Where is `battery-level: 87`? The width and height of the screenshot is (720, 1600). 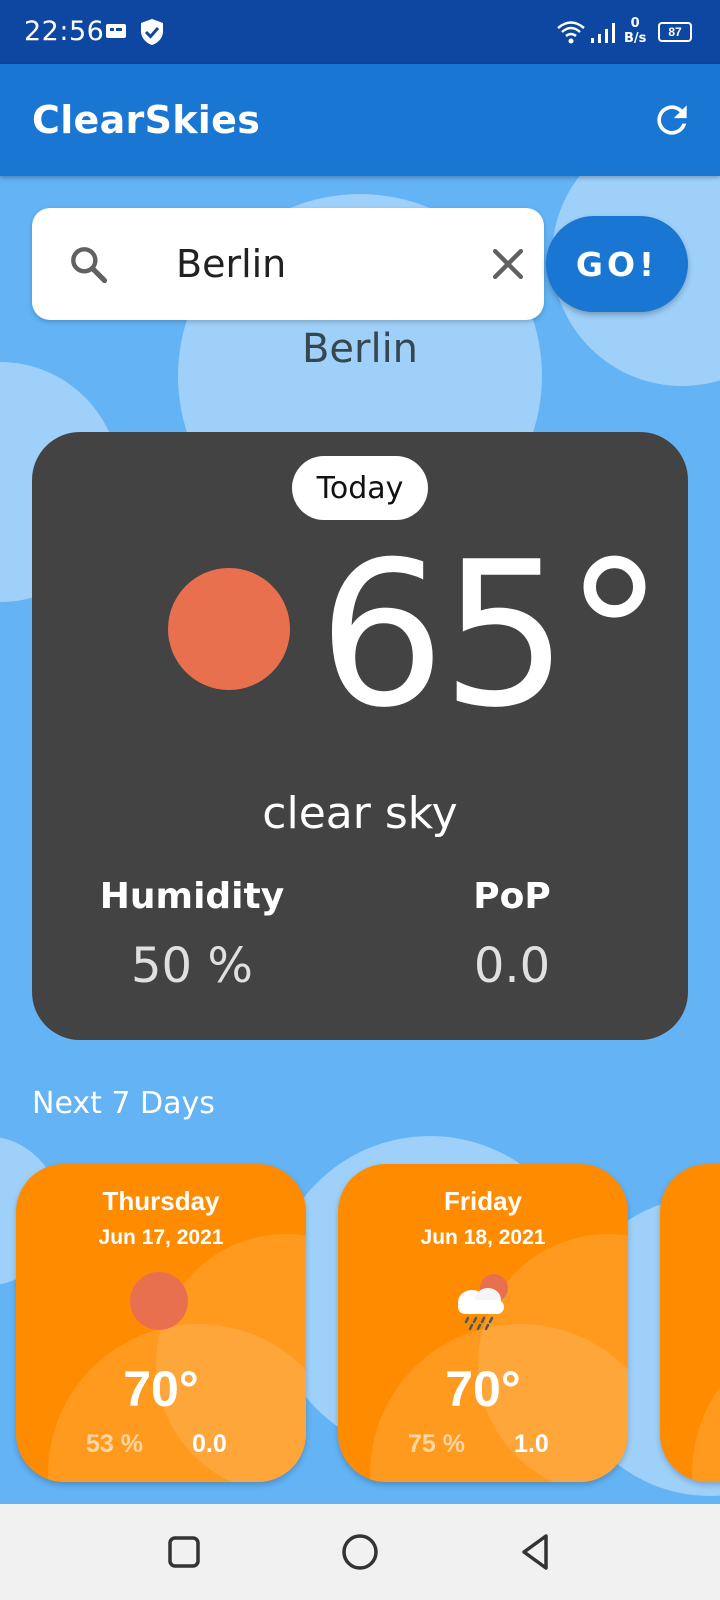
battery-level: 87 is located at coordinates (675, 32).